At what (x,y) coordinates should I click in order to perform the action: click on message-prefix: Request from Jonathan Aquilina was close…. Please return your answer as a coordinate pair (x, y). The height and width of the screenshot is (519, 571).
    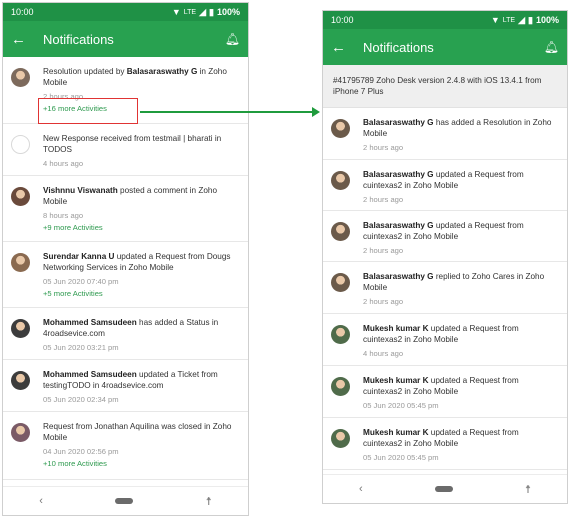
    Looking at the image, I should click on (137, 432).